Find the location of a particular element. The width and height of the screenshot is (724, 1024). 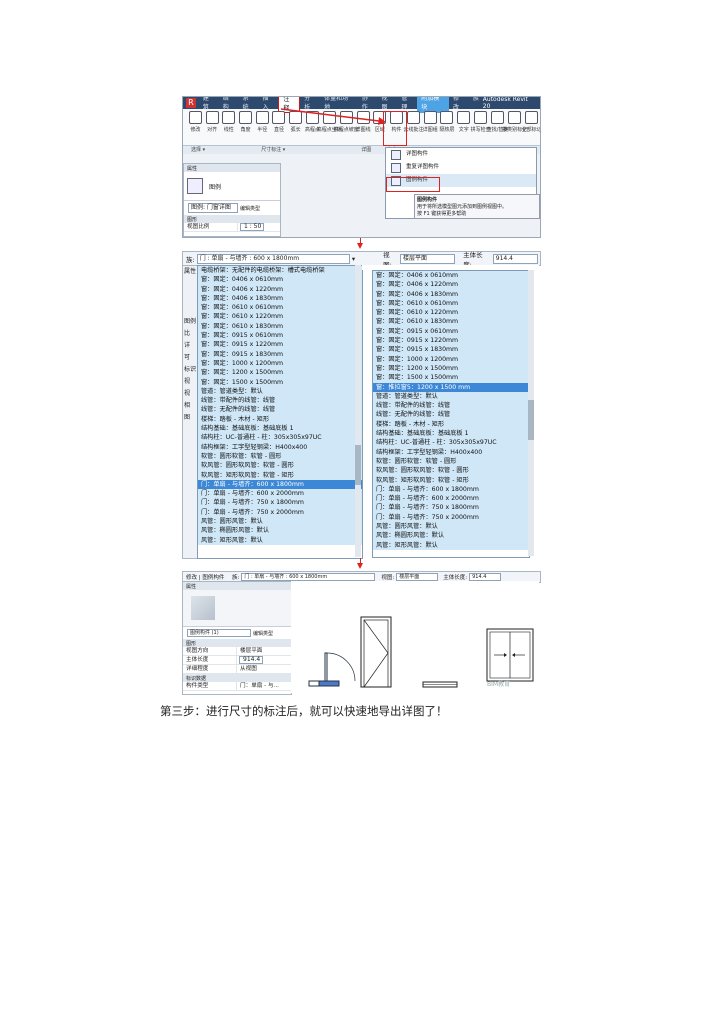

tool-label: 半径 is located at coordinates (262, 130).